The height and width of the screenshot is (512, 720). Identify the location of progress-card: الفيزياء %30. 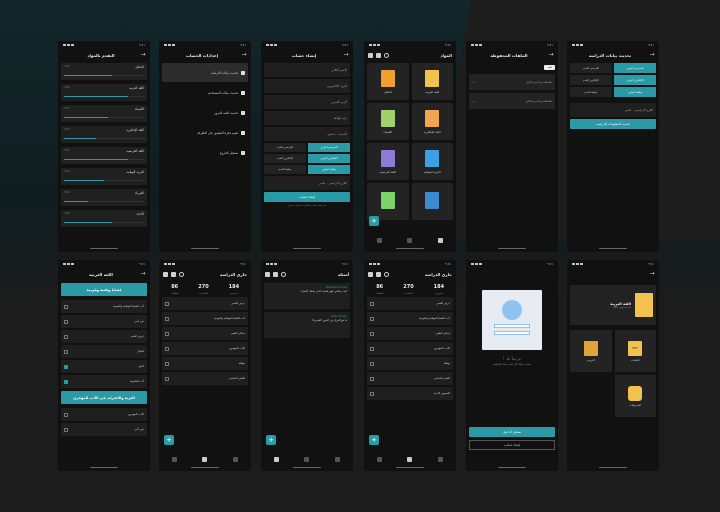
(104, 197).